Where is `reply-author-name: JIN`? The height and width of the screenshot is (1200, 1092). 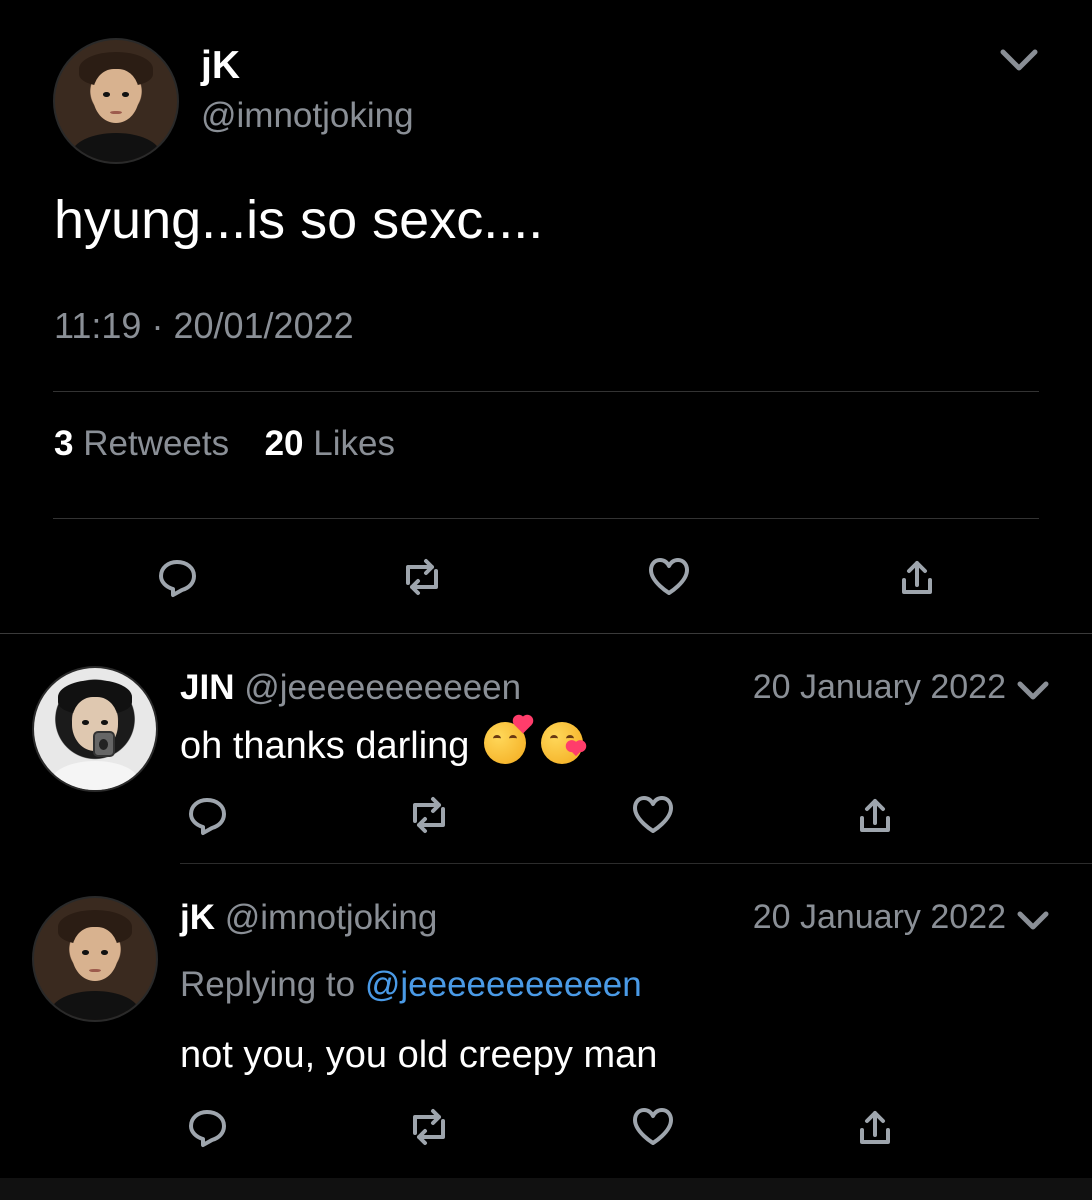 reply-author-name: JIN is located at coordinates (207, 687).